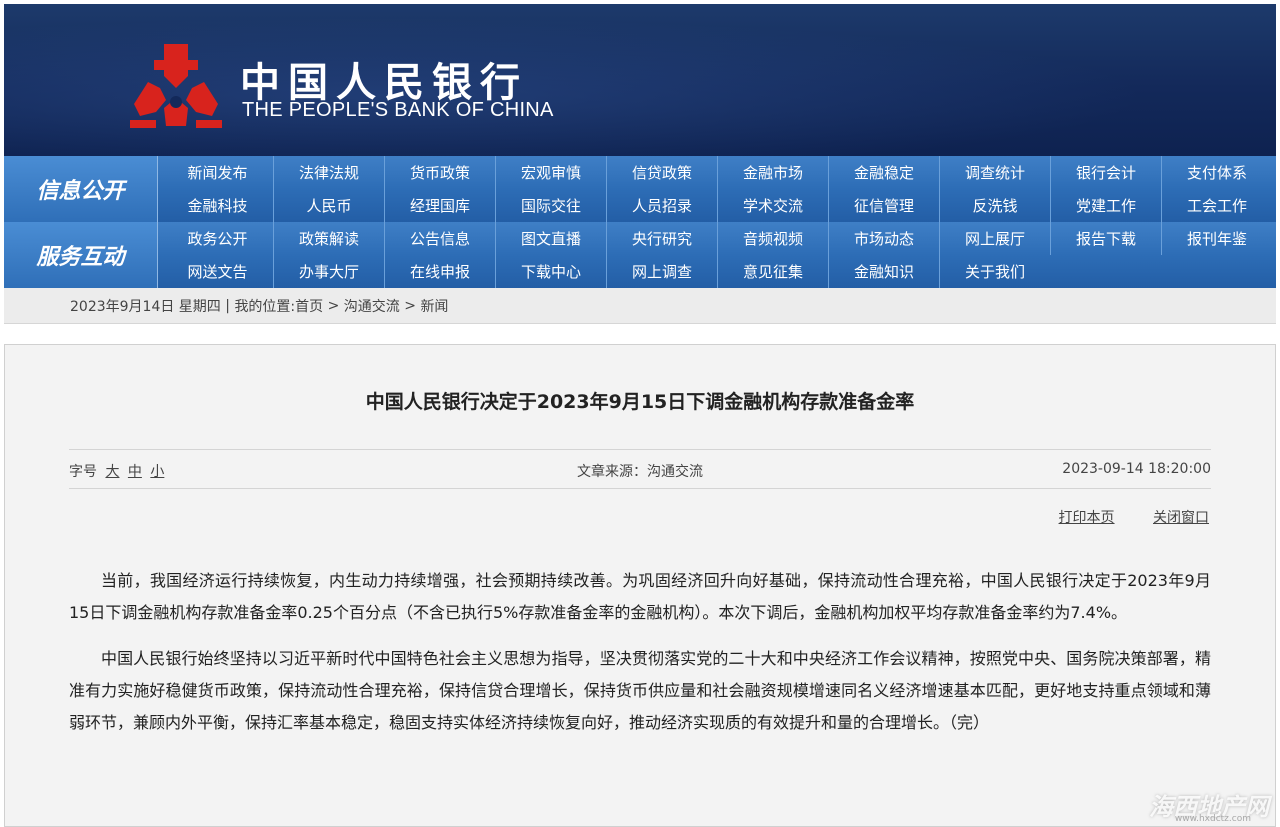 The width and height of the screenshot is (1280, 827). Describe the element at coordinates (772, 271) in the screenshot. I see `nav-item: 意见征集` at that location.